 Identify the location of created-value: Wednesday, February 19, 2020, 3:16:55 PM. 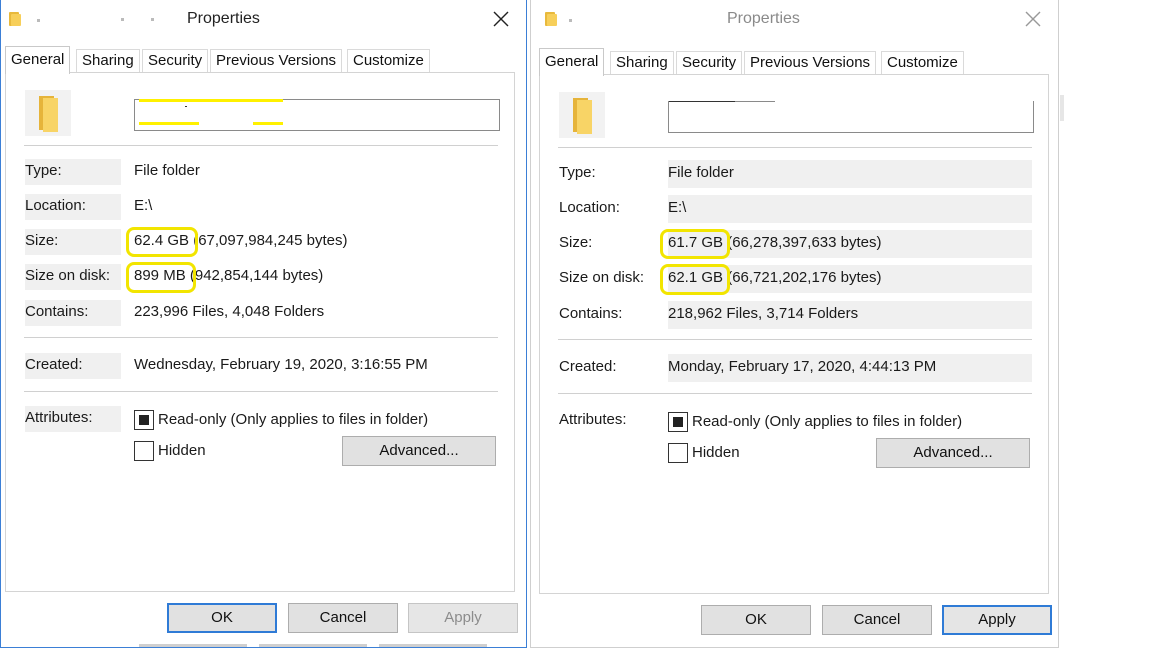
(281, 364).